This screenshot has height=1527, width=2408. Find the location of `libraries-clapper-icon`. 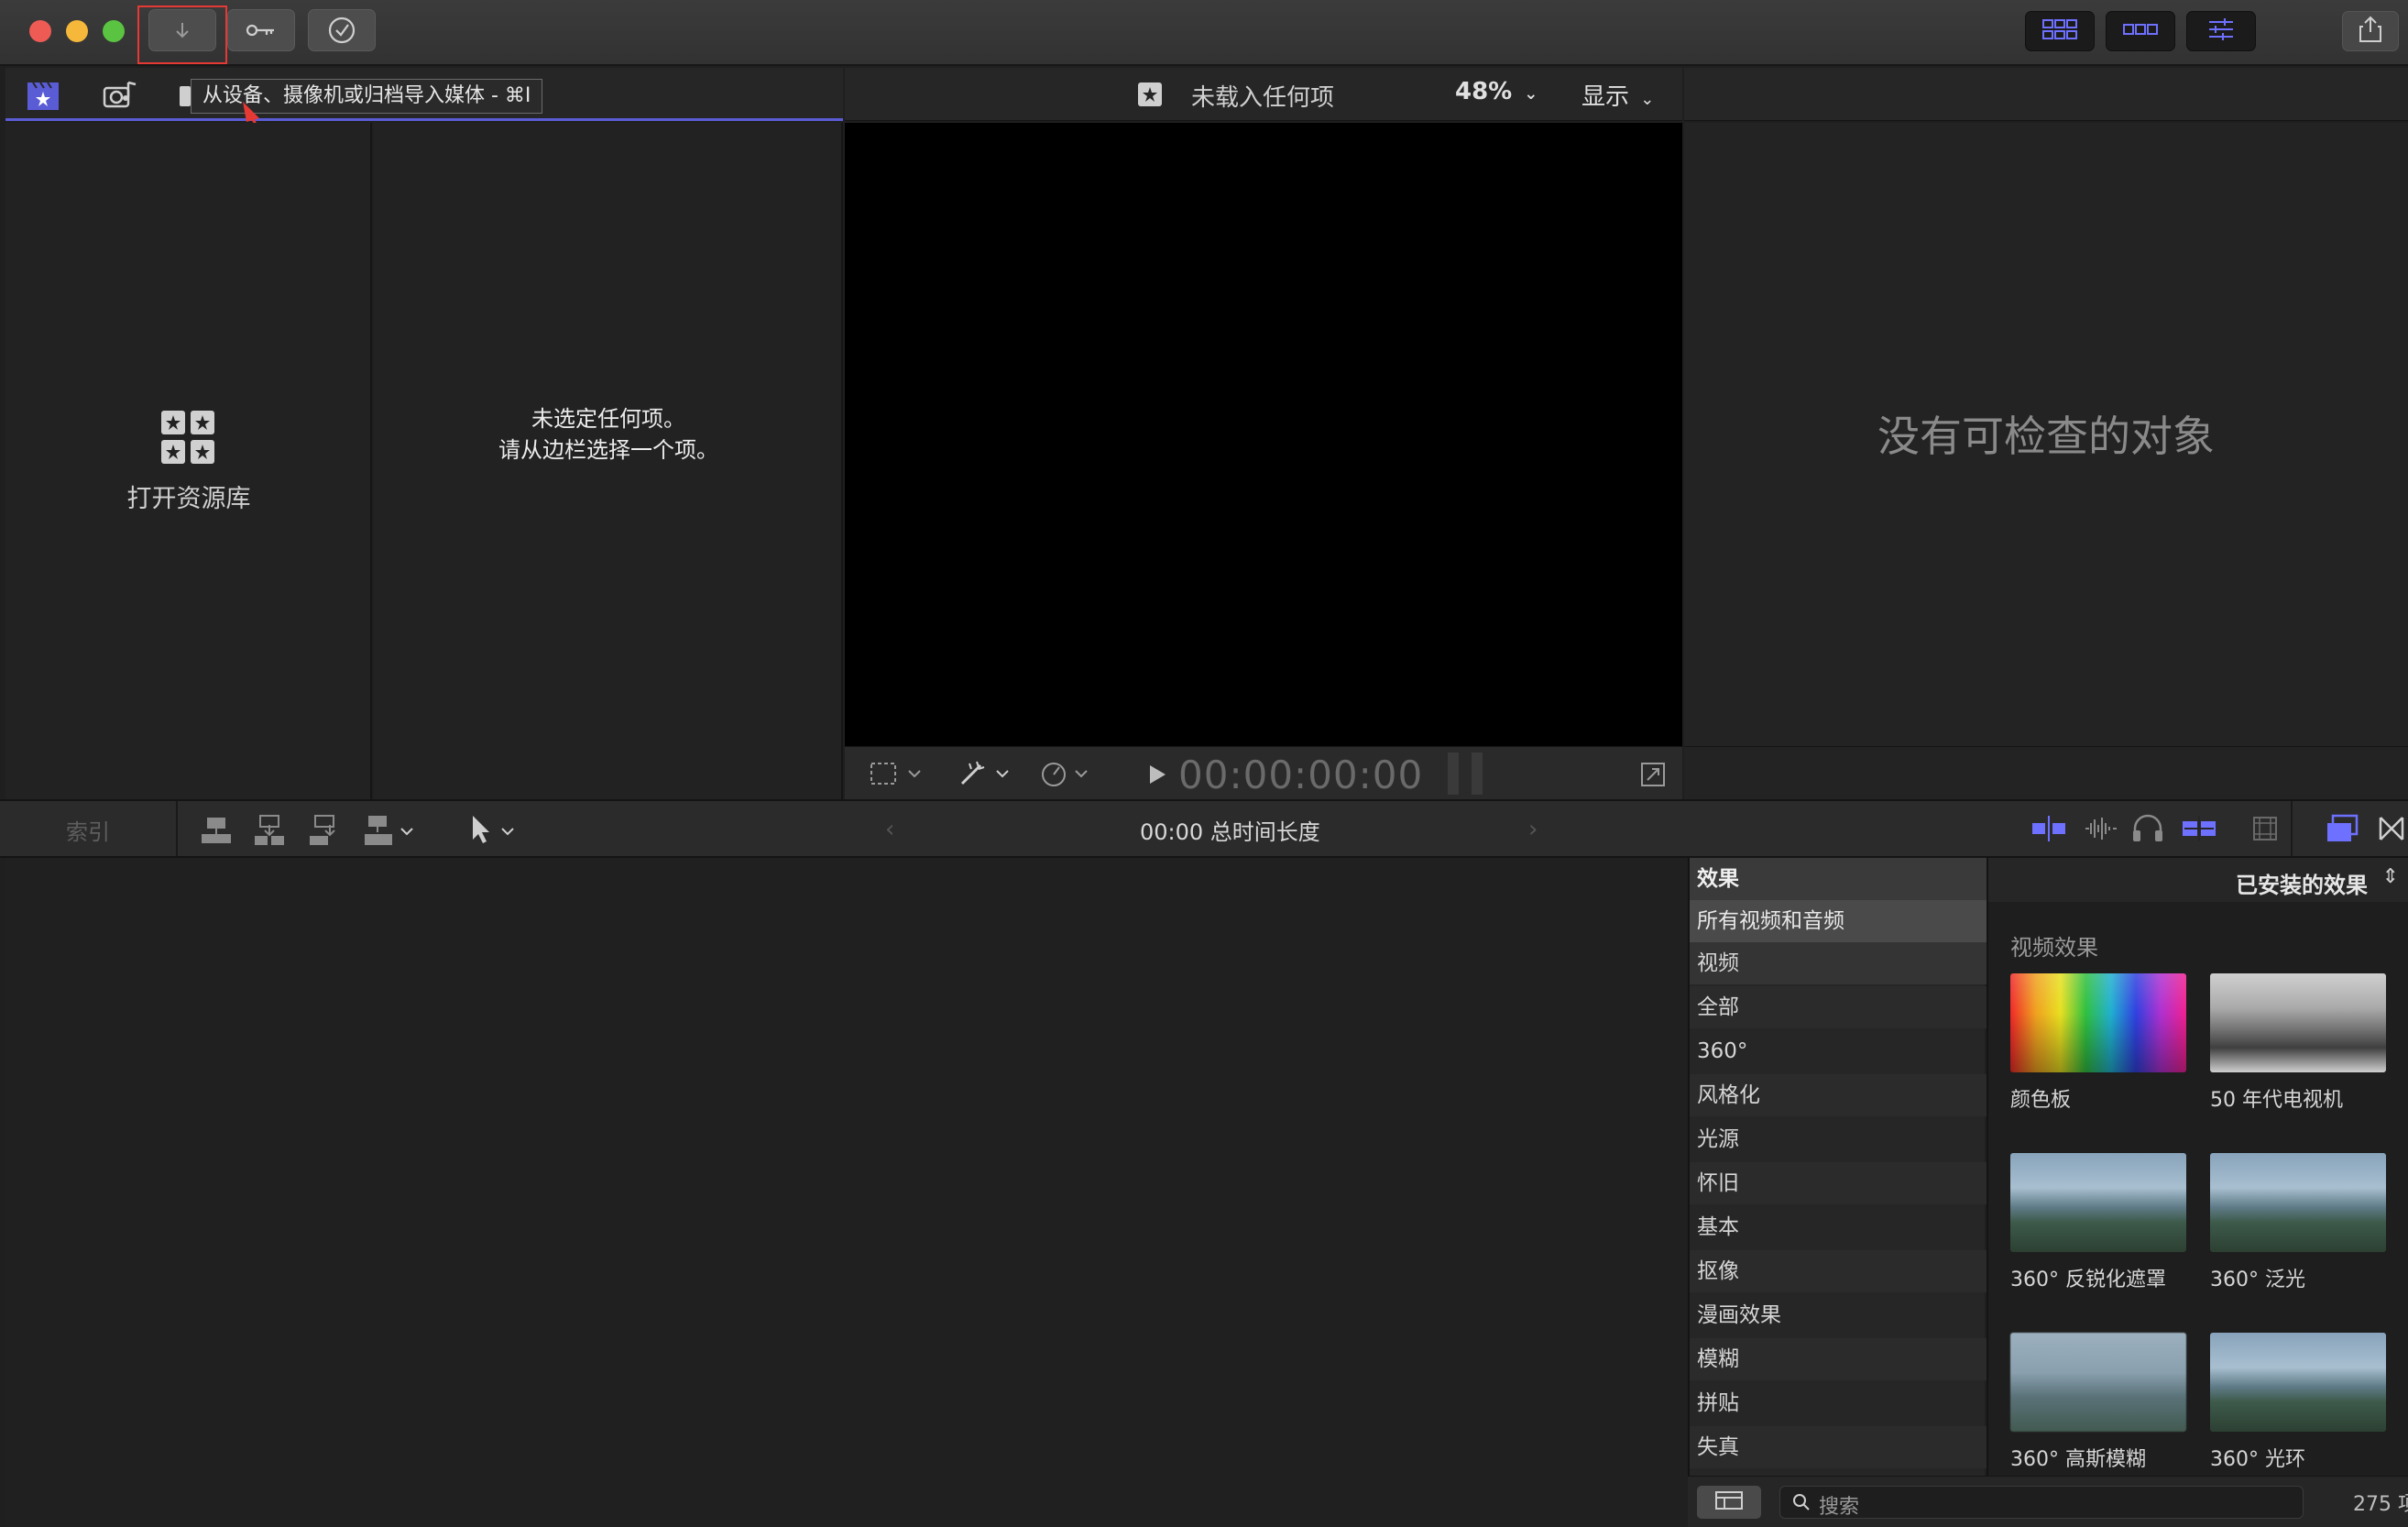

libraries-clapper-icon is located at coordinates (43, 97).